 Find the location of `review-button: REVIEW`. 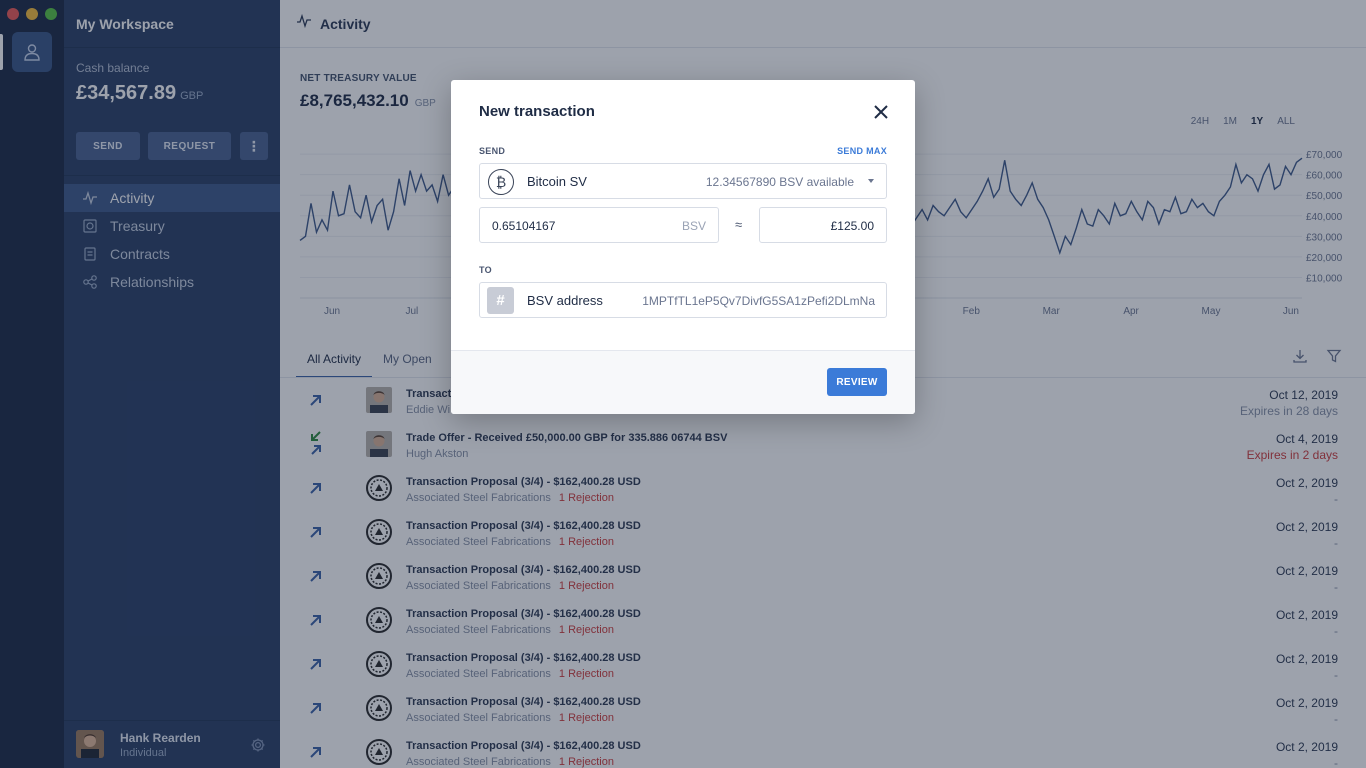

review-button: REVIEW is located at coordinates (857, 382).